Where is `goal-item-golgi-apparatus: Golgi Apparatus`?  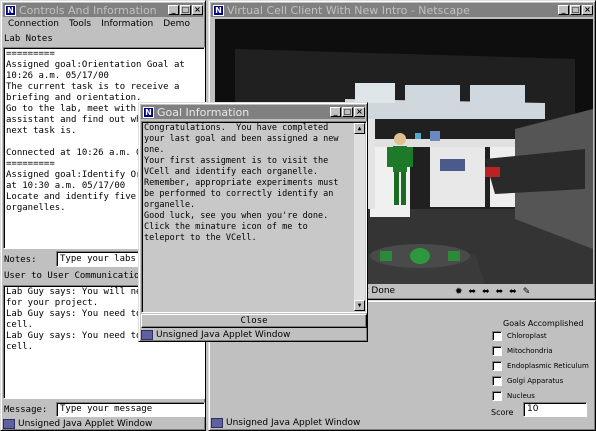 goal-item-golgi-apparatus: Golgi Apparatus is located at coordinates (527, 381).